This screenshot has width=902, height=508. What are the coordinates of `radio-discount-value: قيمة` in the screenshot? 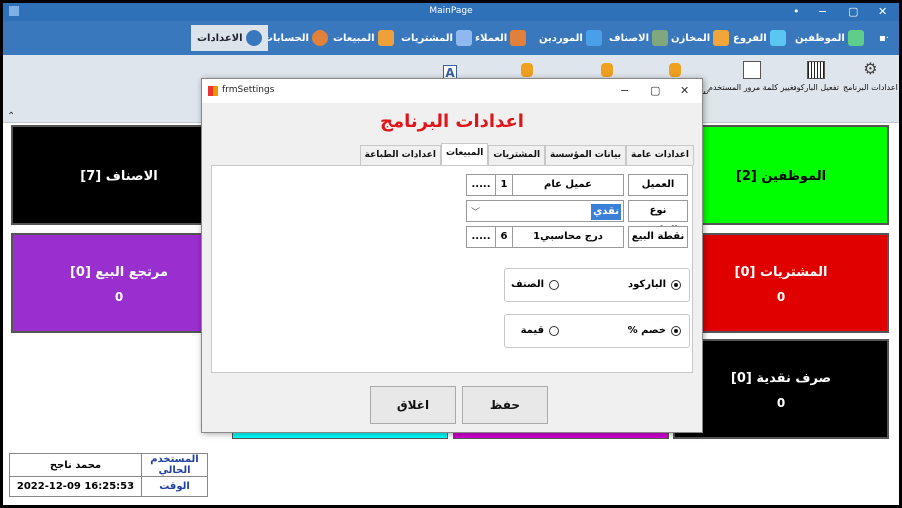 It's located at (540, 330).